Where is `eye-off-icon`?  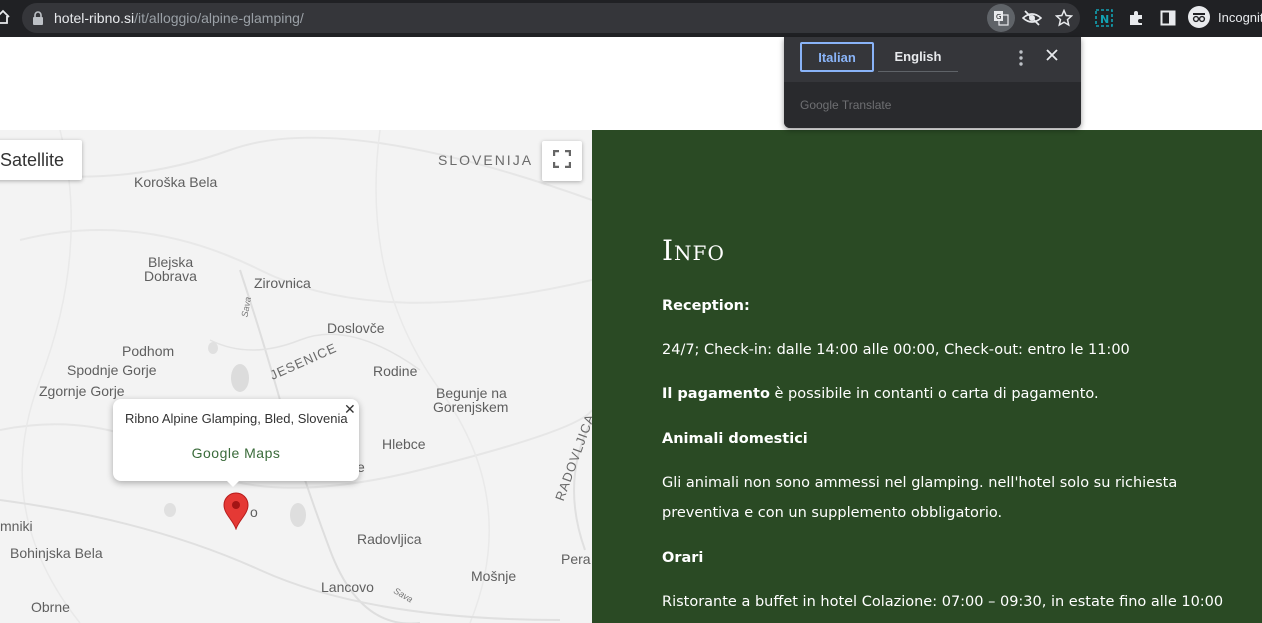
eye-off-icon is located at coordinates (1032, 18).